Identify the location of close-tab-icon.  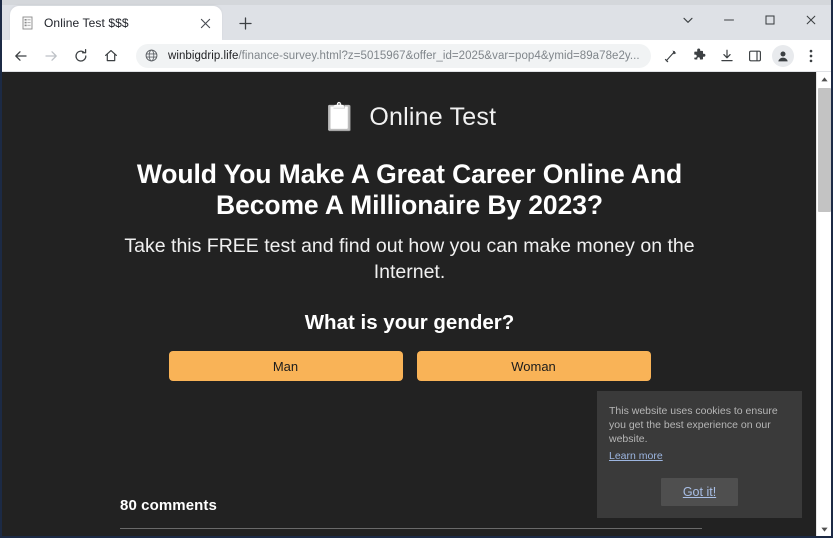
(205, 23).